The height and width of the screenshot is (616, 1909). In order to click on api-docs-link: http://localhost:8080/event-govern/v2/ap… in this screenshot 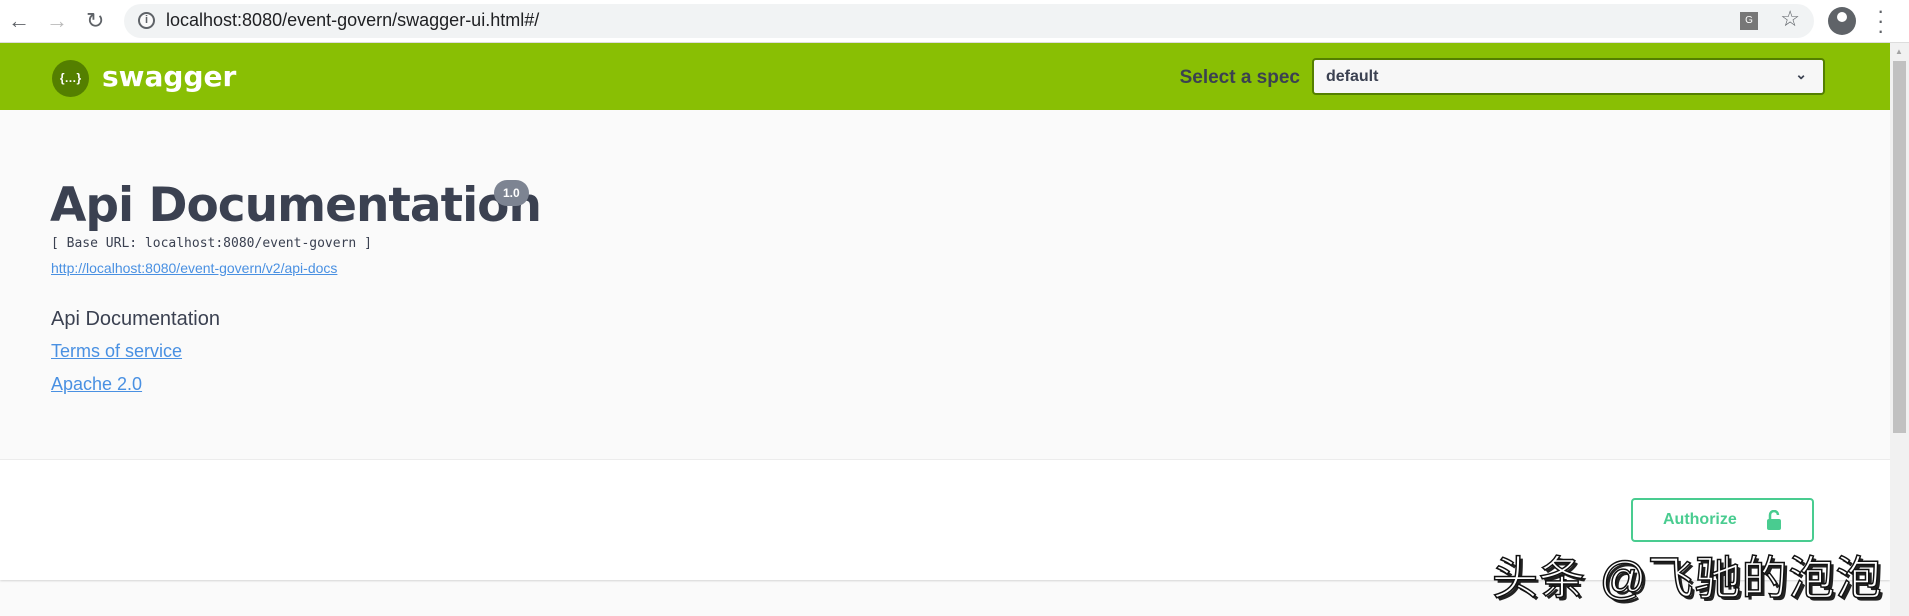, I will do `click(194, 268)`.